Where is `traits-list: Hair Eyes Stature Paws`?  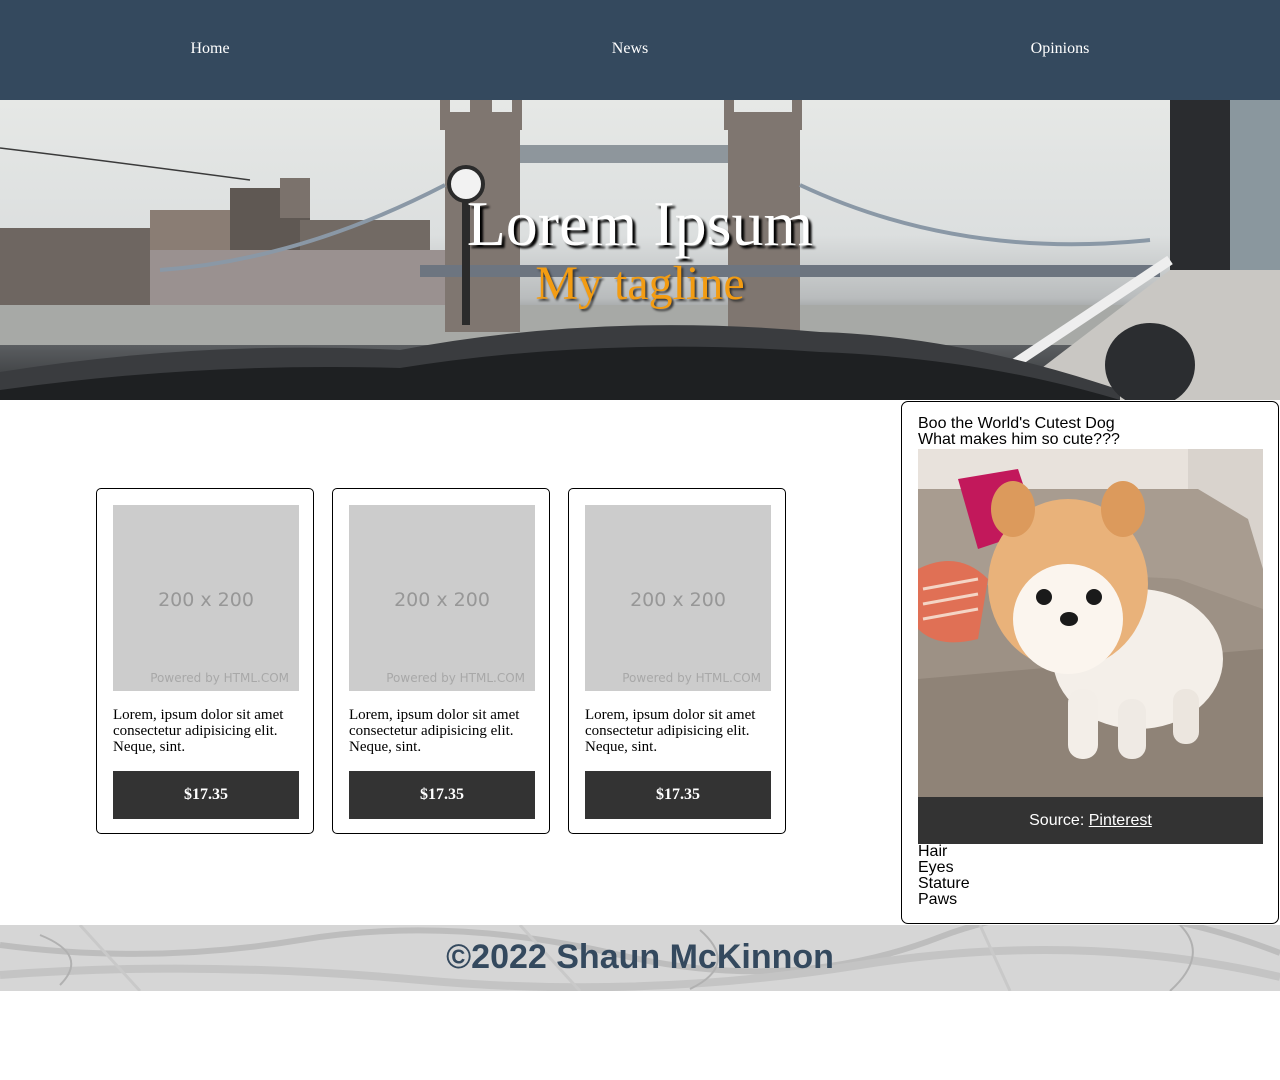
traits-list: Hair Eyes Stature Paws is located at coordinates (944, 876).